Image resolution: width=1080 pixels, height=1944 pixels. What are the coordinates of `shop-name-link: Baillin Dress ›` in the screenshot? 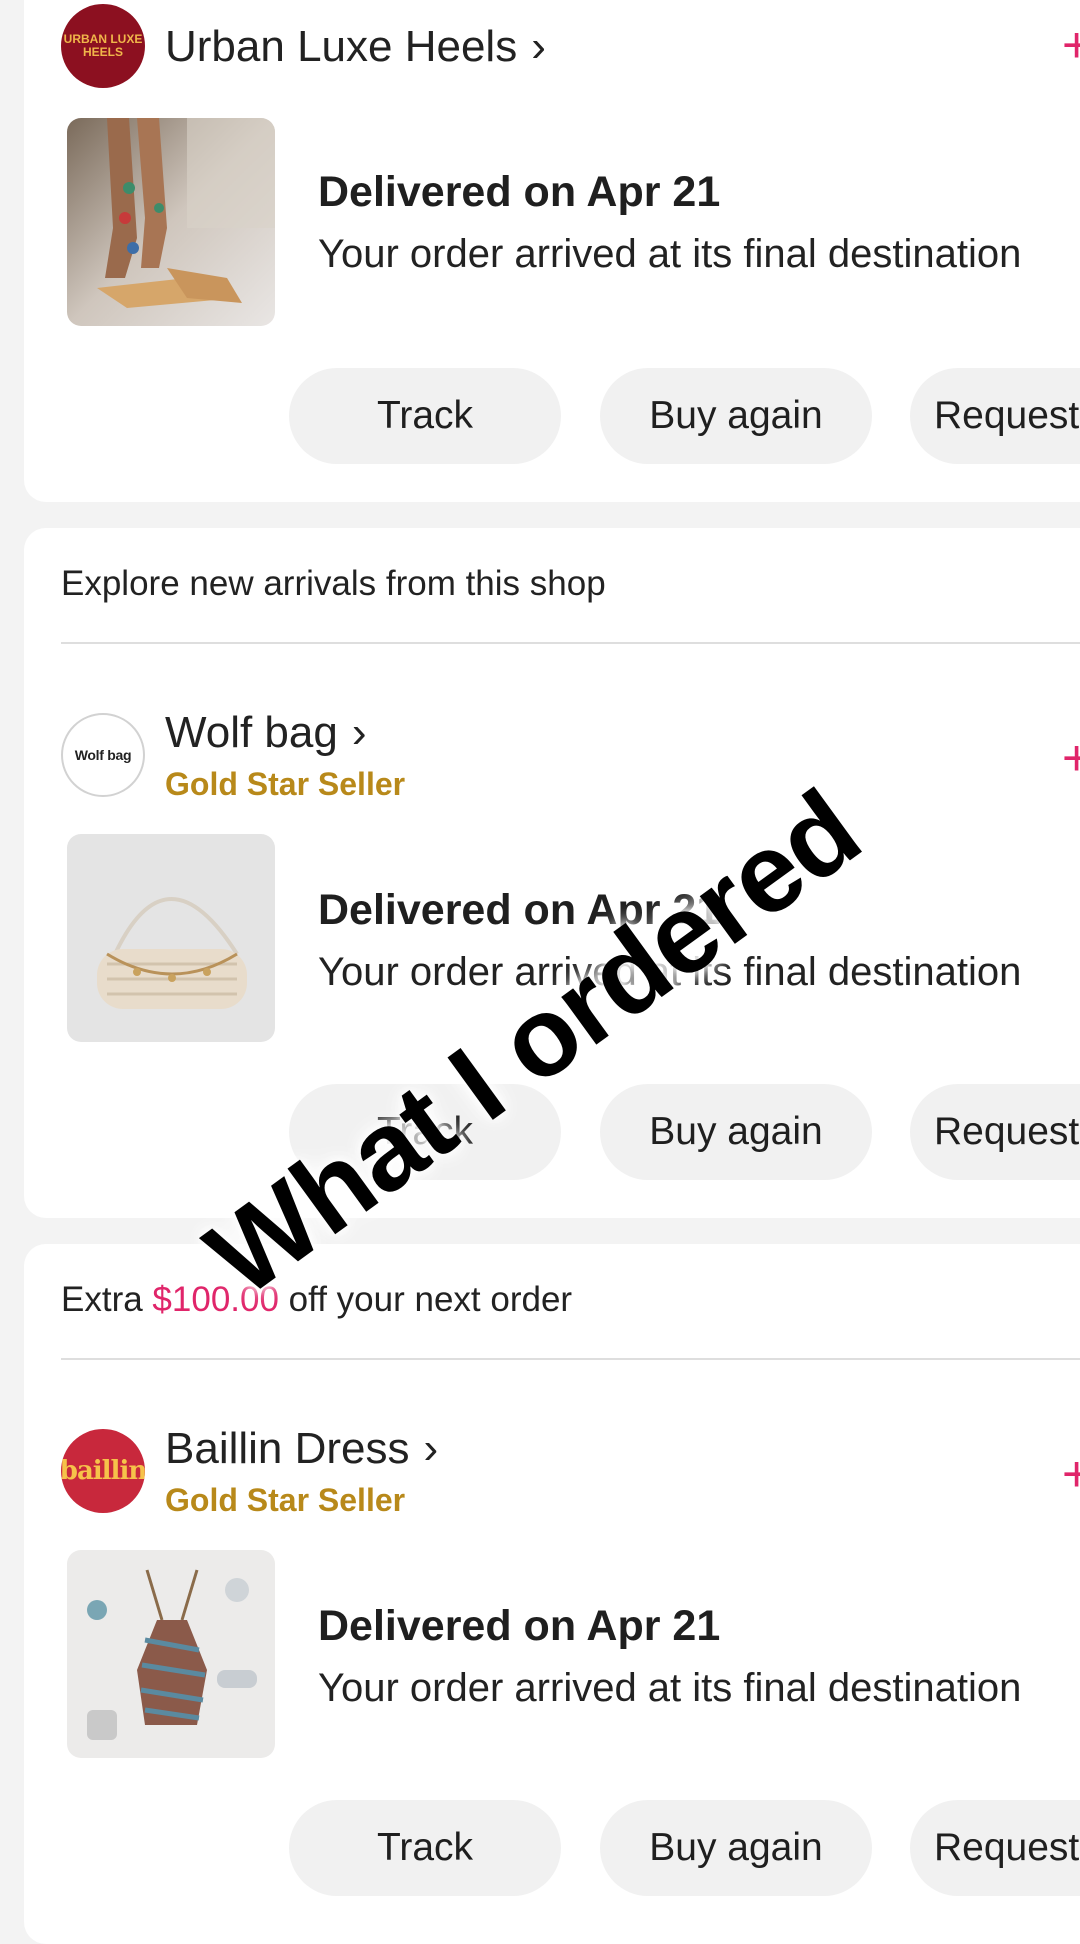 It's located at (301, 1449).